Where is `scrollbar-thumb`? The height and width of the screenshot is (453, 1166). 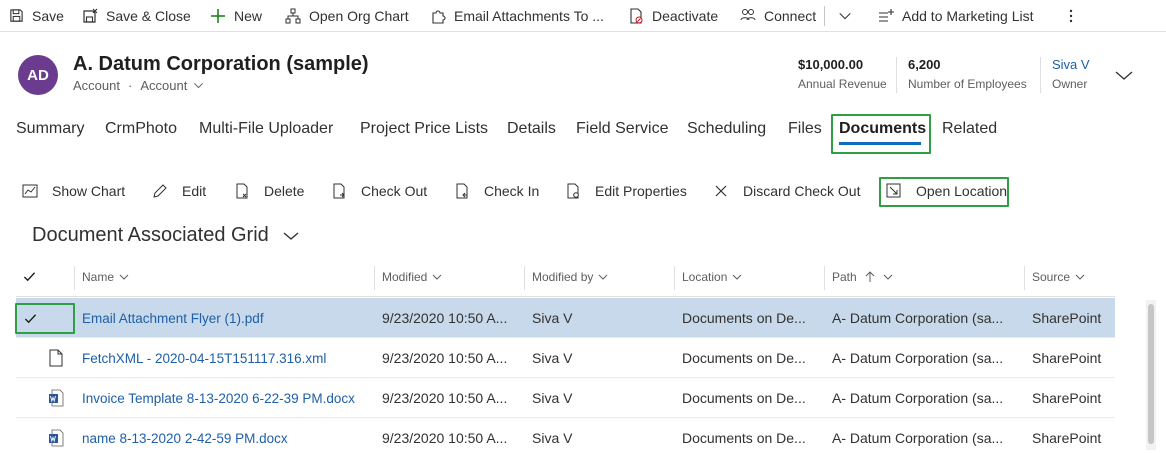
scrollbar-thumb is located at coordinates (1151, 374).